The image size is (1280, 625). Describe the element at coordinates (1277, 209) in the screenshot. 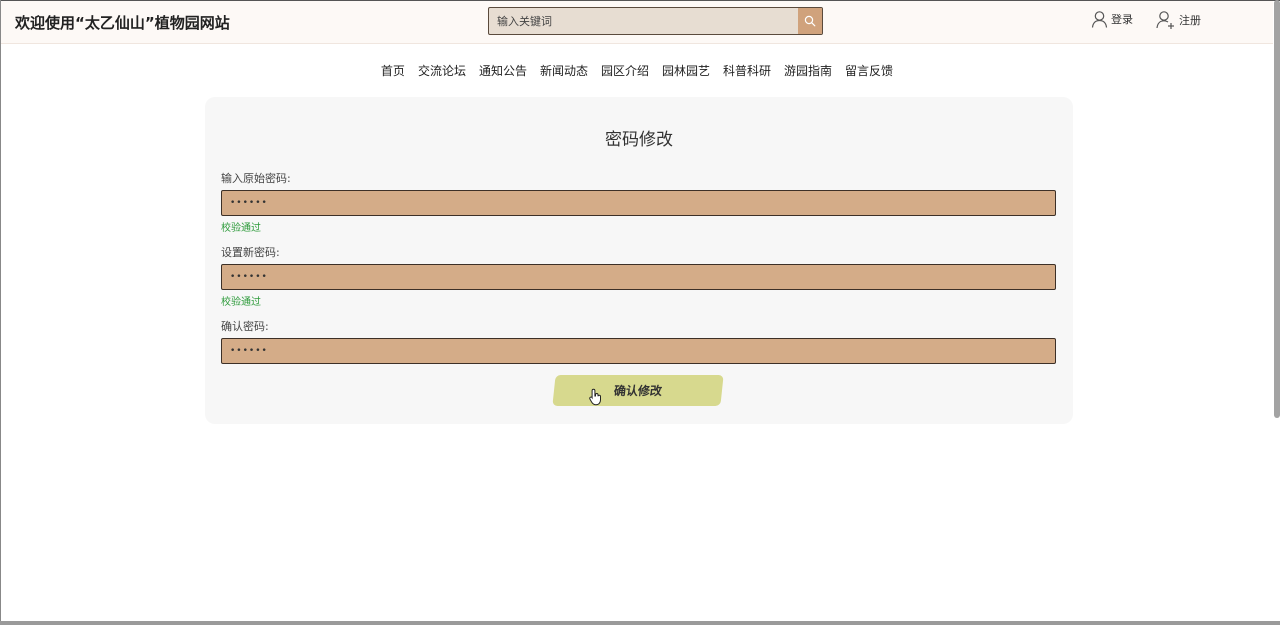

I see `vertical-scrollbar` at that location.